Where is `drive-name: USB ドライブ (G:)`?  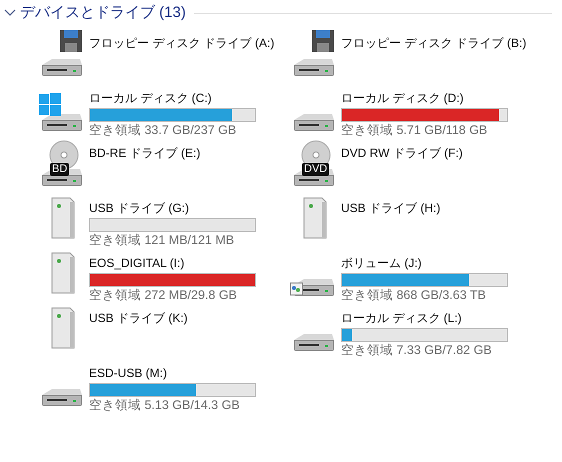
drive-name: USB ドライブ (G:) is located at coordinates (139, 208).